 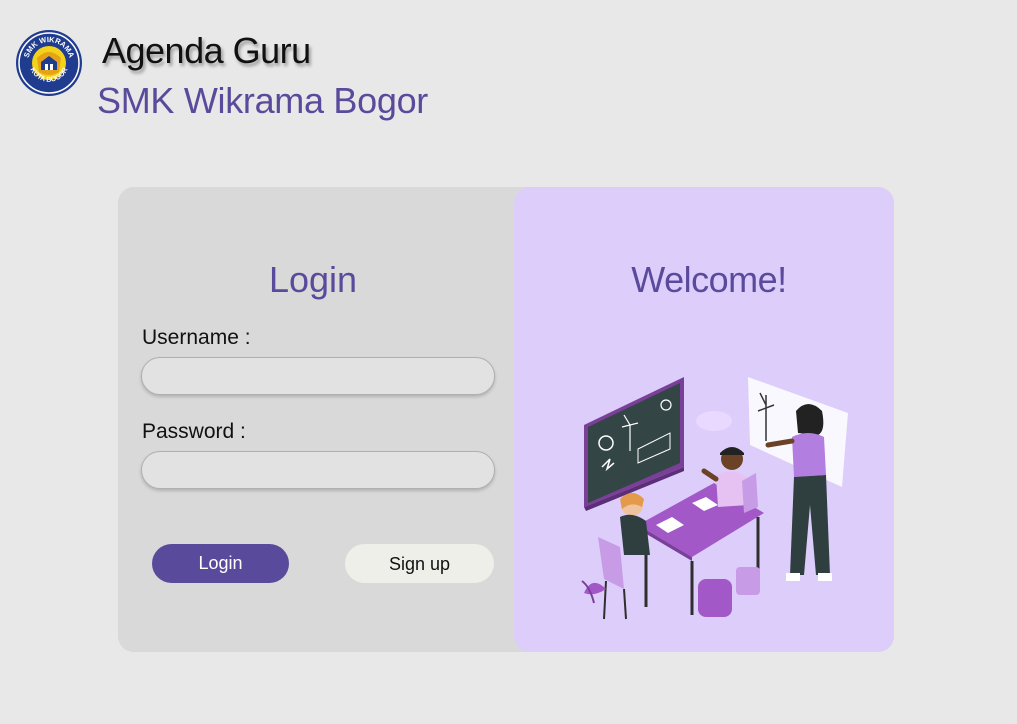 What do you see at coordinates (206, 50) in the screenshot?
I see `app-title: Agenda Guru` at bounding box center [206, 50].